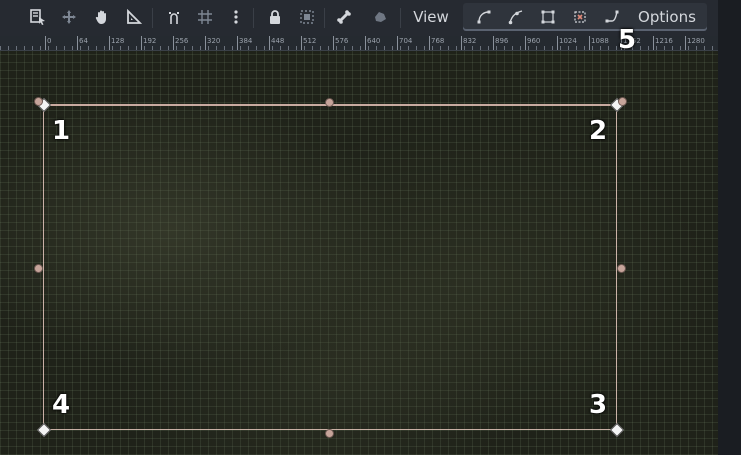 This screenshot has width=741, height=455. I want to click on ruler-label: 128, so click(118, 41).